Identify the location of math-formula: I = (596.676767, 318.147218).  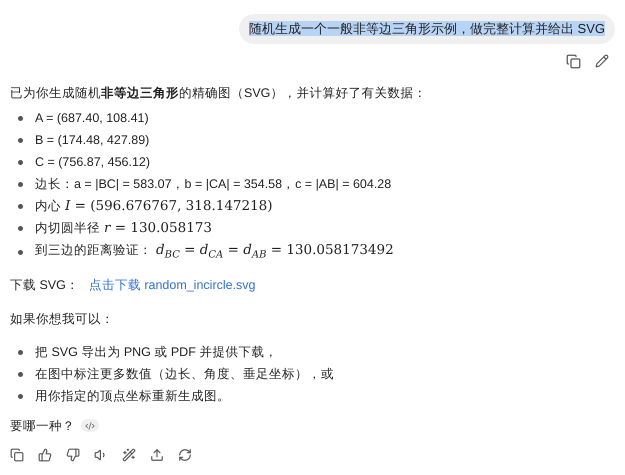
(169, 206).